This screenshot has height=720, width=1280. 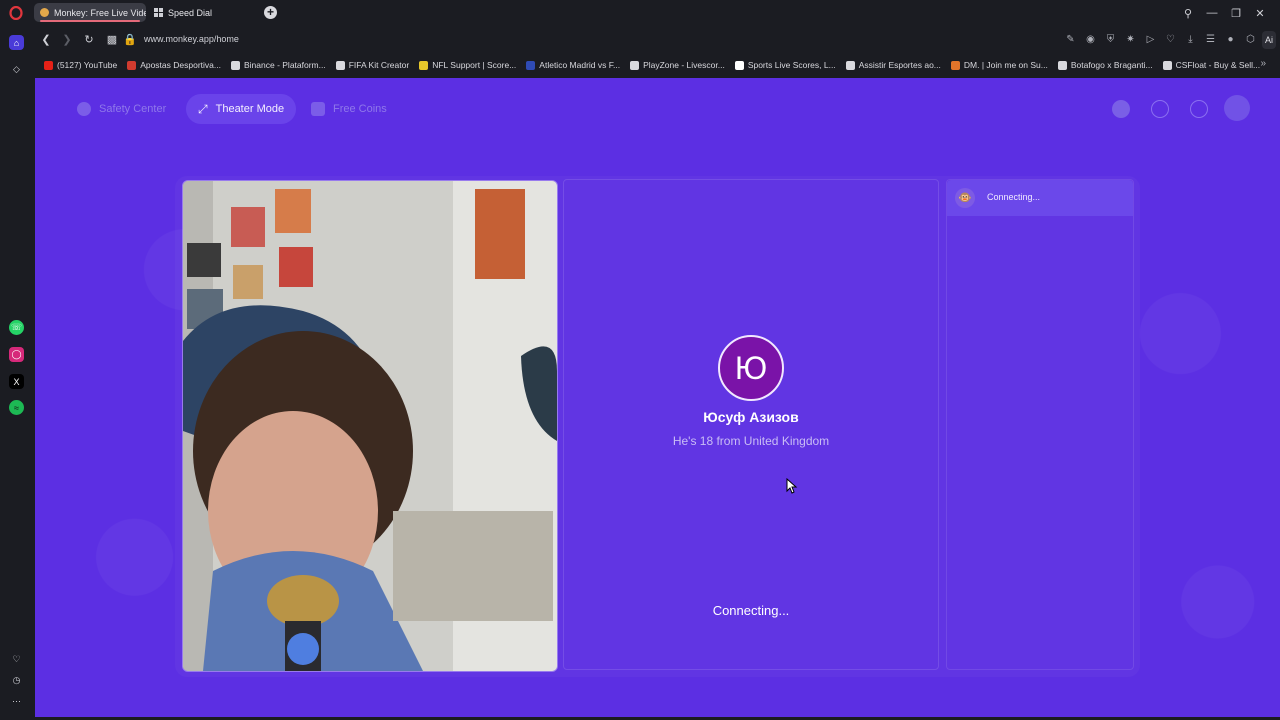 I want to click on spotify-icon: ≈, so click(x=16, y=407).